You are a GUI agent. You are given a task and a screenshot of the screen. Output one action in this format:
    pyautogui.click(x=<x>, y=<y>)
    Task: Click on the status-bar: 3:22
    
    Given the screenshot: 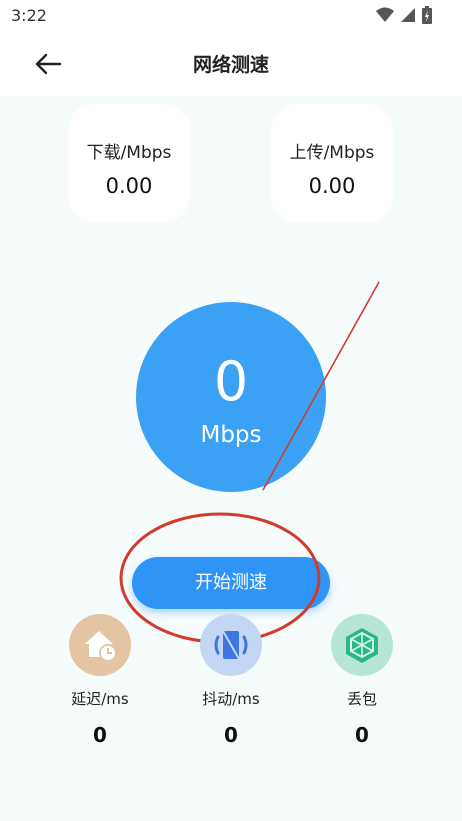 What is the action you would take?
    pyautogui.click(x=231, y=16)
    